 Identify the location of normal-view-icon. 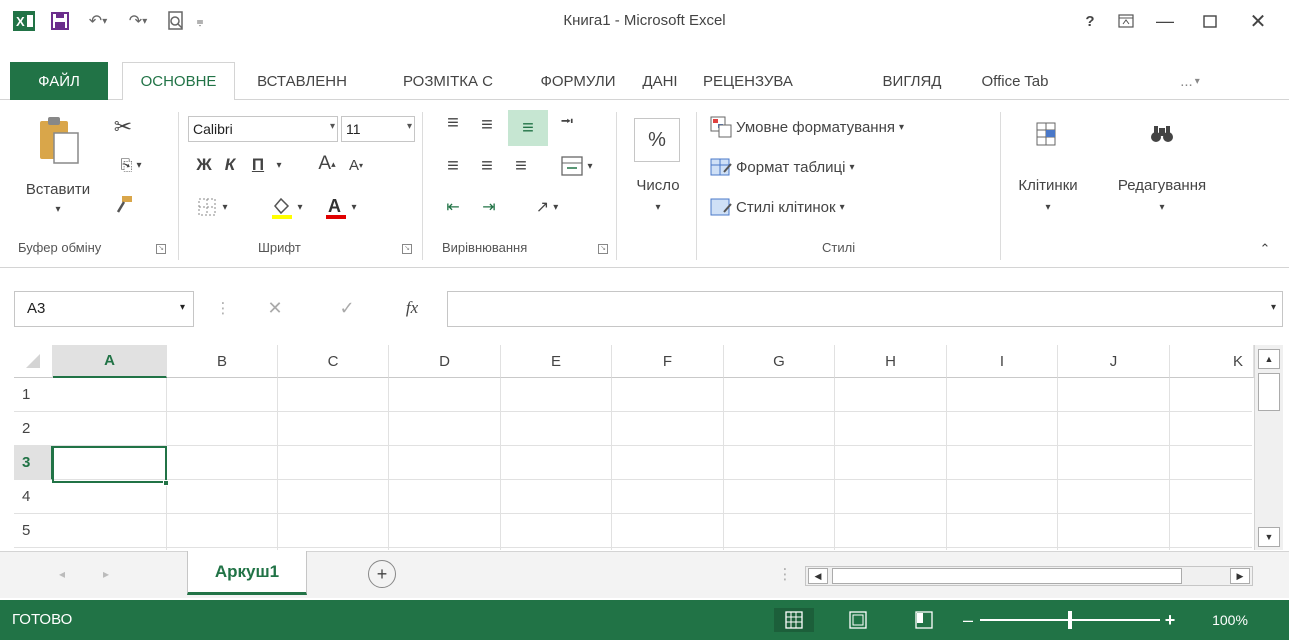
(794, 620).